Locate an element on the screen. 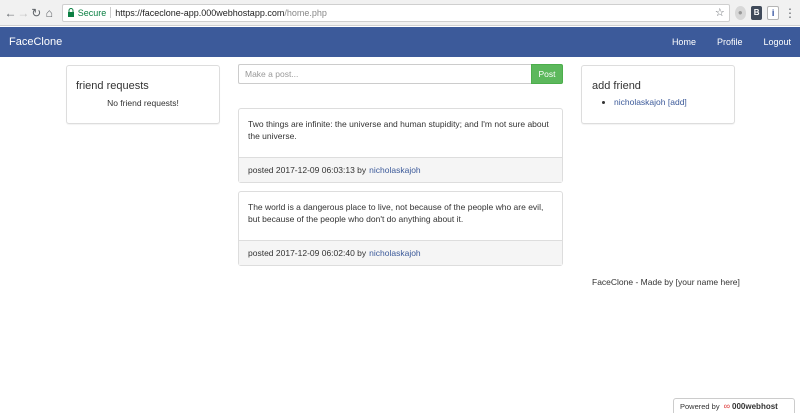 Image resolution: width=800 pixels, height=413 pixels. forward-icon: → is located at coordinates (23, 13).